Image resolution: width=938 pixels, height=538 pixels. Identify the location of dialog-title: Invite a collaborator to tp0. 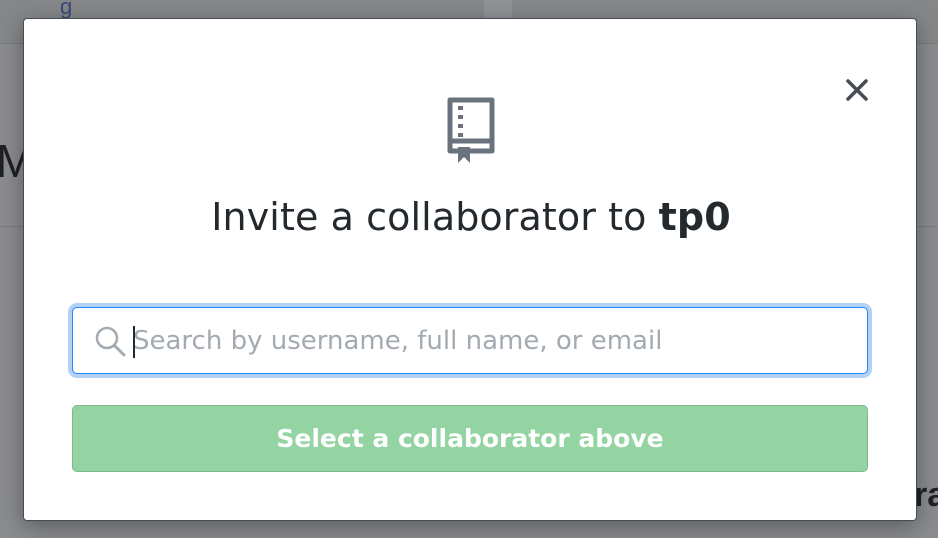
(471, 217).